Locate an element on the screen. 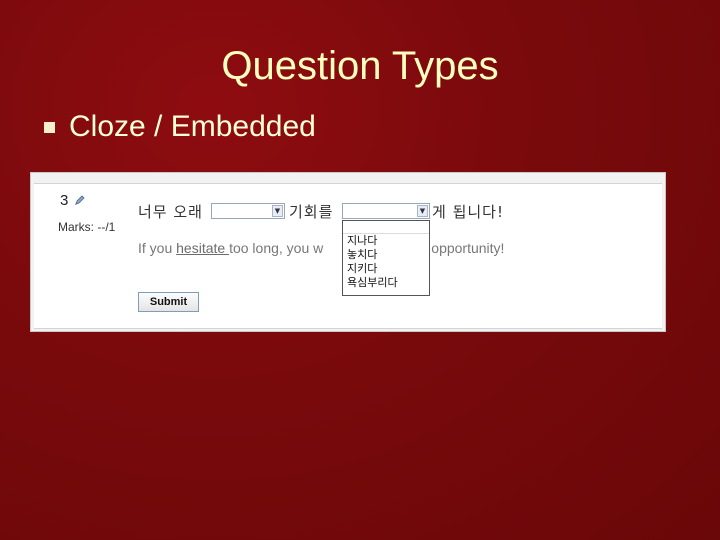 The image size is (720, 540). dropdown-option: 지키다 is located at coordinates (386, 269).